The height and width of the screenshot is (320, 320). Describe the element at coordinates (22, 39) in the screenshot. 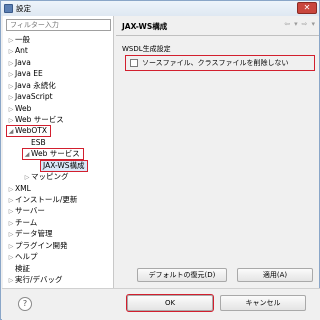

I see `tree-item-label: 一般` at that location.